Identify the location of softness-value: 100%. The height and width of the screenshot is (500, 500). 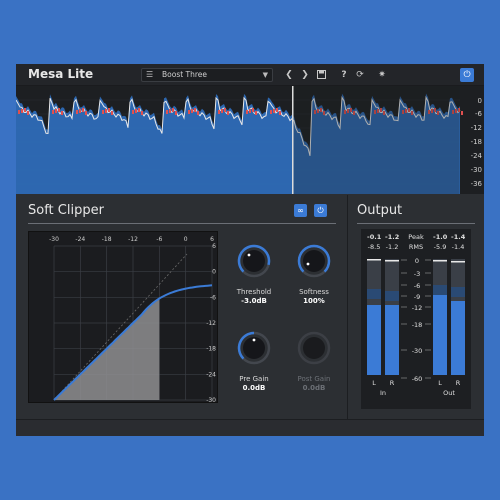
(314, 301).